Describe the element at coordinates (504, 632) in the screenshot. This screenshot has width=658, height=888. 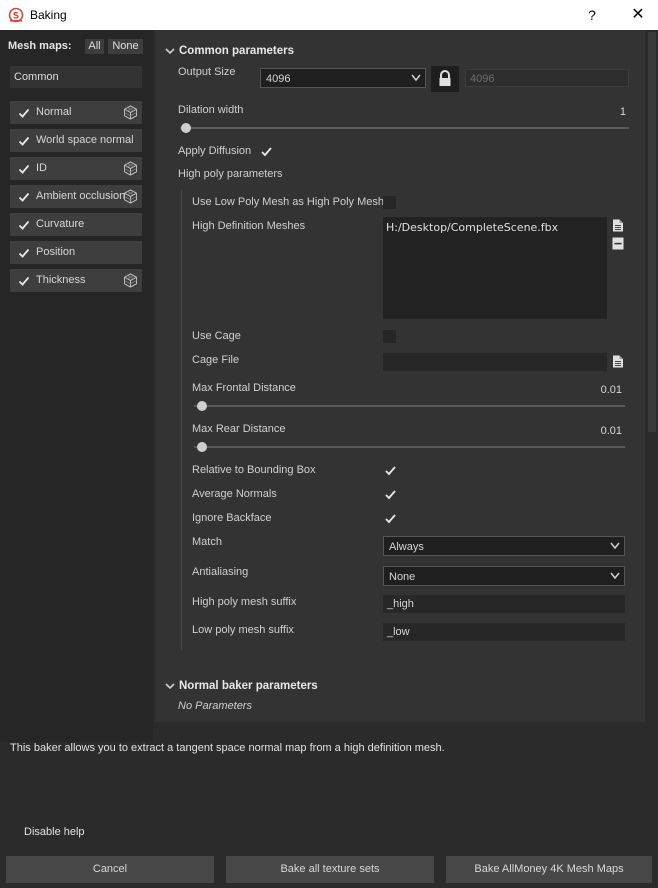
I see `low-poly-suffix-input: _low` at that location.